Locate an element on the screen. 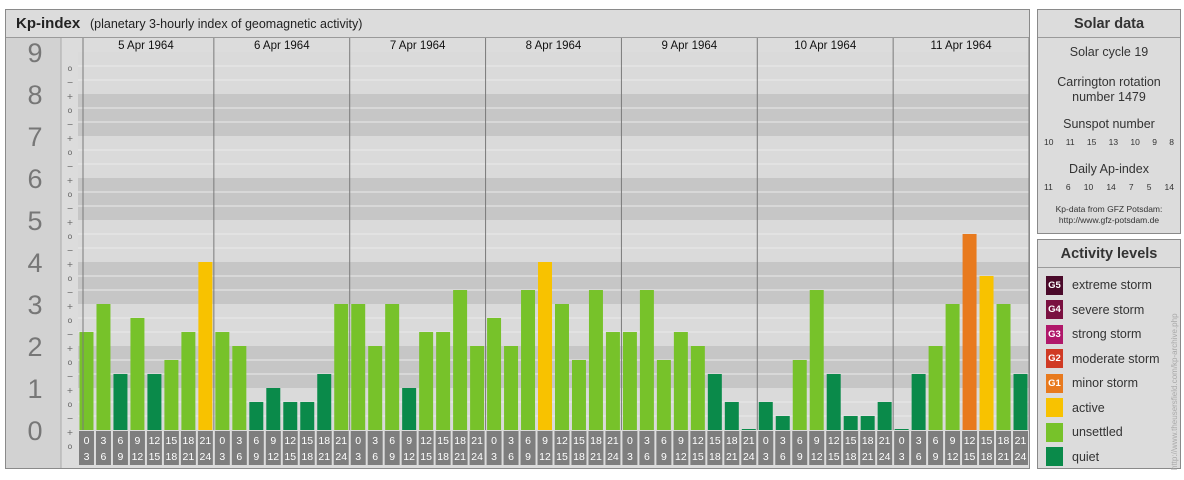 This screenshot has height=480, width=1184. legend-label: strong storm is located at coordinates (1107, 334).